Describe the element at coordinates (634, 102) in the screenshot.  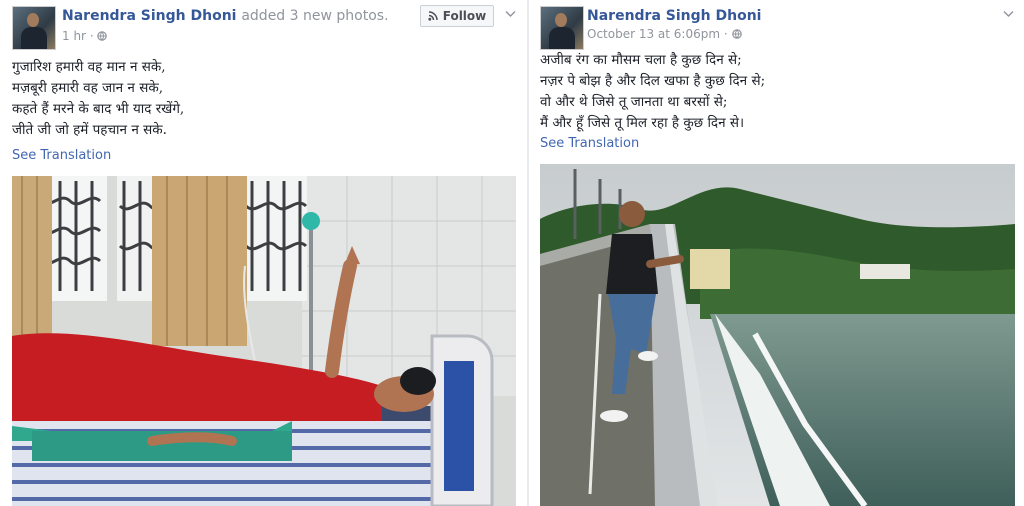
I see `poem-line: वो और थे जिसे तू जानता था बरसों से;` at that location.